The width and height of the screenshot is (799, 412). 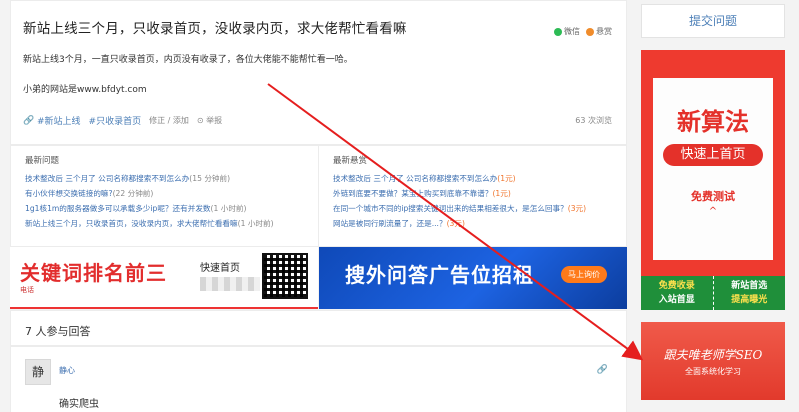 What do you see at coordinates (93, 273) in the screenshot?
I see `ad-headline: 关键词排名前三` at bounding box center [93, 273].